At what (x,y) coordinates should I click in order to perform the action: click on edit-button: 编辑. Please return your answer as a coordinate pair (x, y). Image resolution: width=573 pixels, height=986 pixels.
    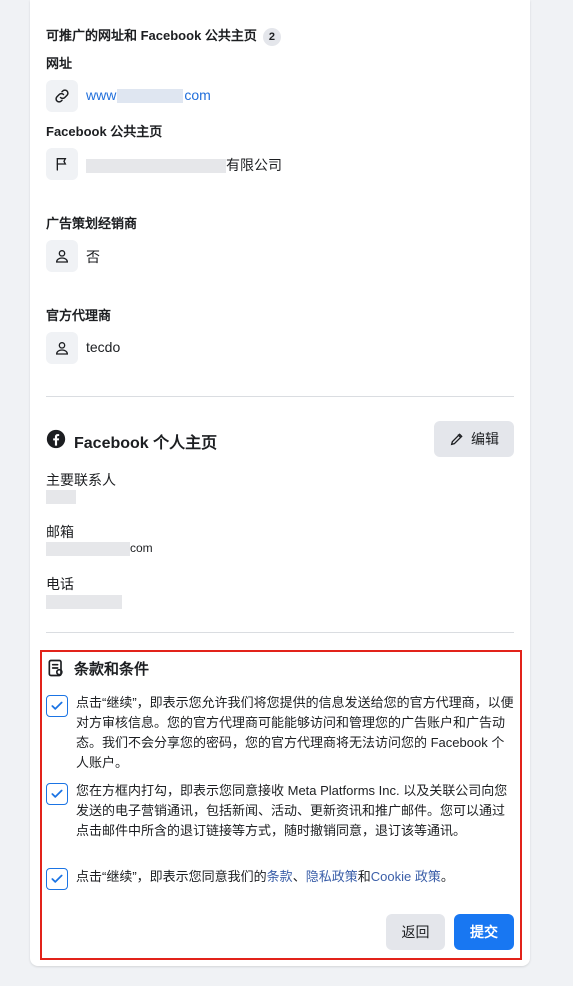
    Looking at the image, I should click on (474, 439).